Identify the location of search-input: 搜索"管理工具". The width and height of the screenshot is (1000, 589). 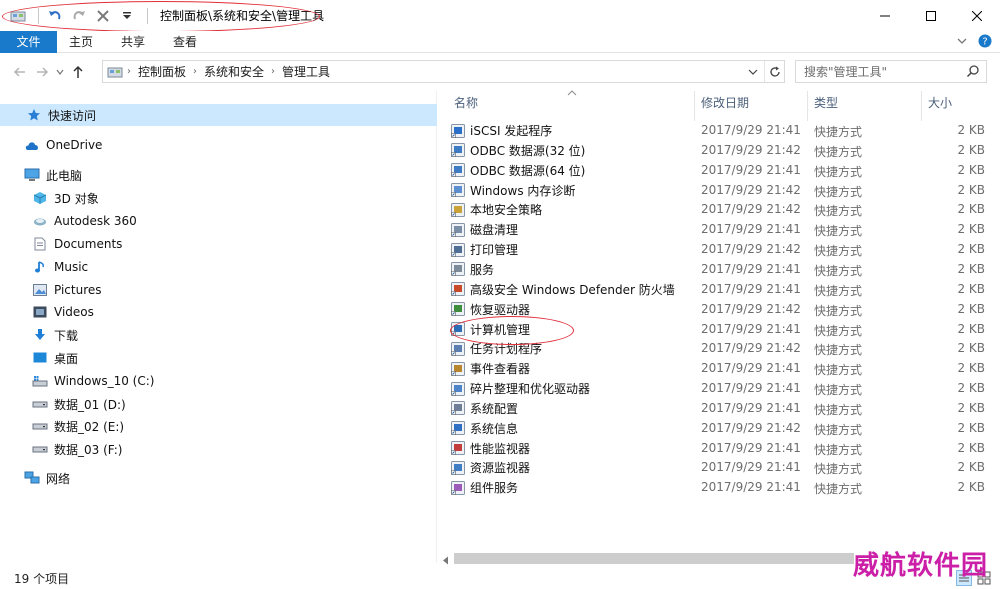
(891, 71).